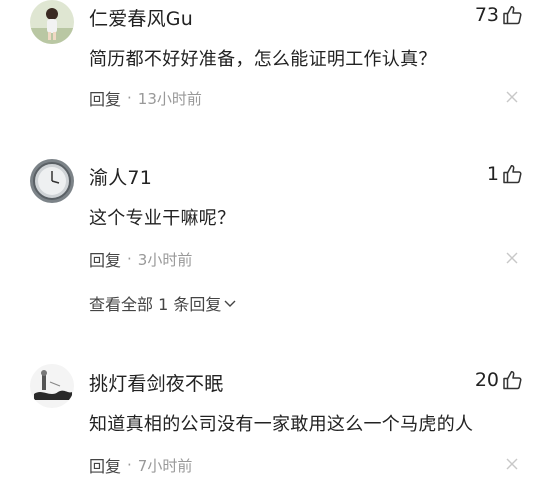  I want to click on comment-text: 这个专业干嘛呢？, so click(162, 218).